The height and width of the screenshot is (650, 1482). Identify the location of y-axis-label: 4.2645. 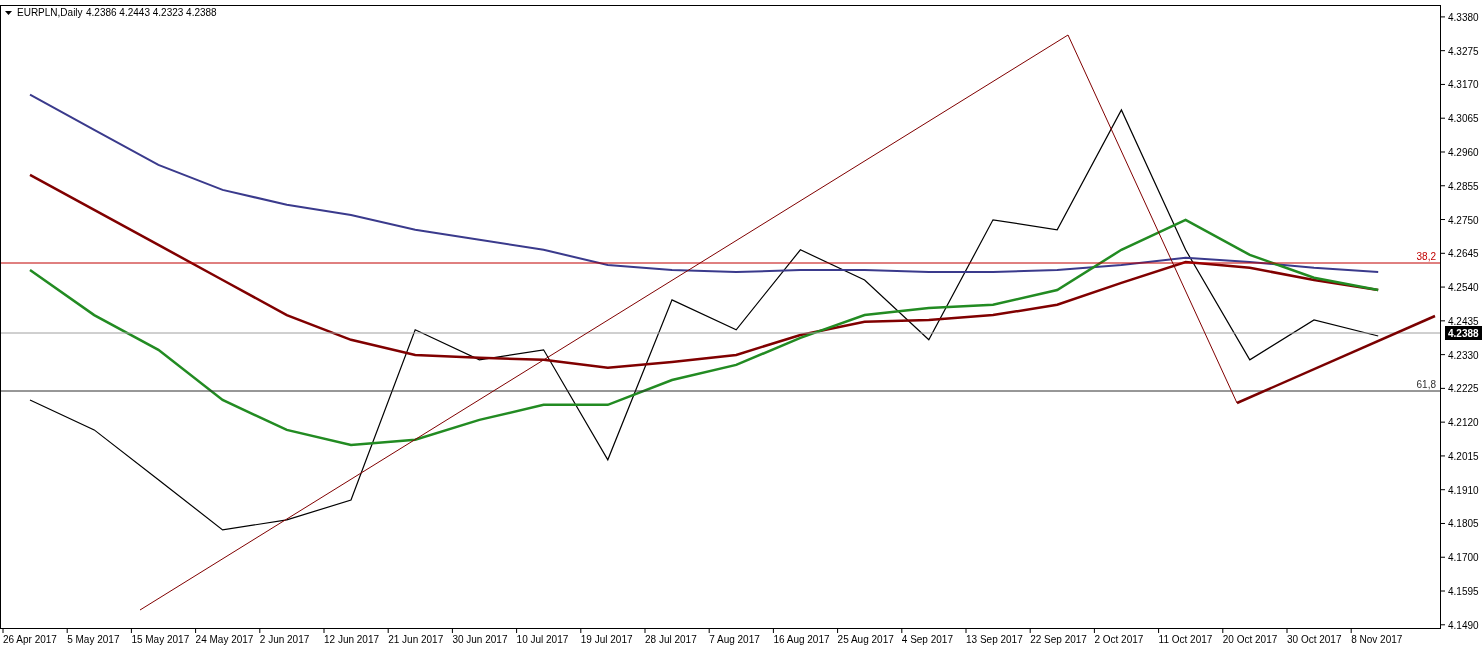
(1463, 254).